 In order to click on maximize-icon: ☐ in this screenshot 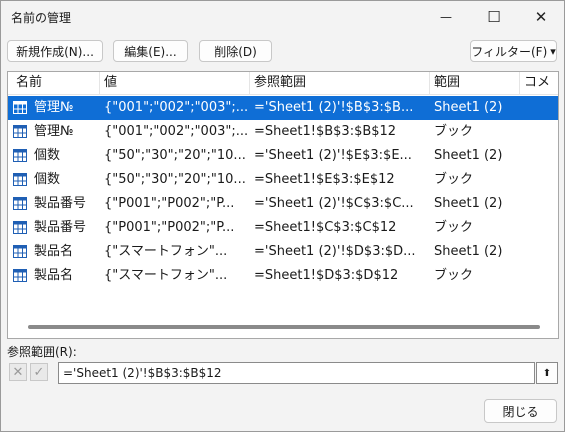, I will do `click(494, 17)`.